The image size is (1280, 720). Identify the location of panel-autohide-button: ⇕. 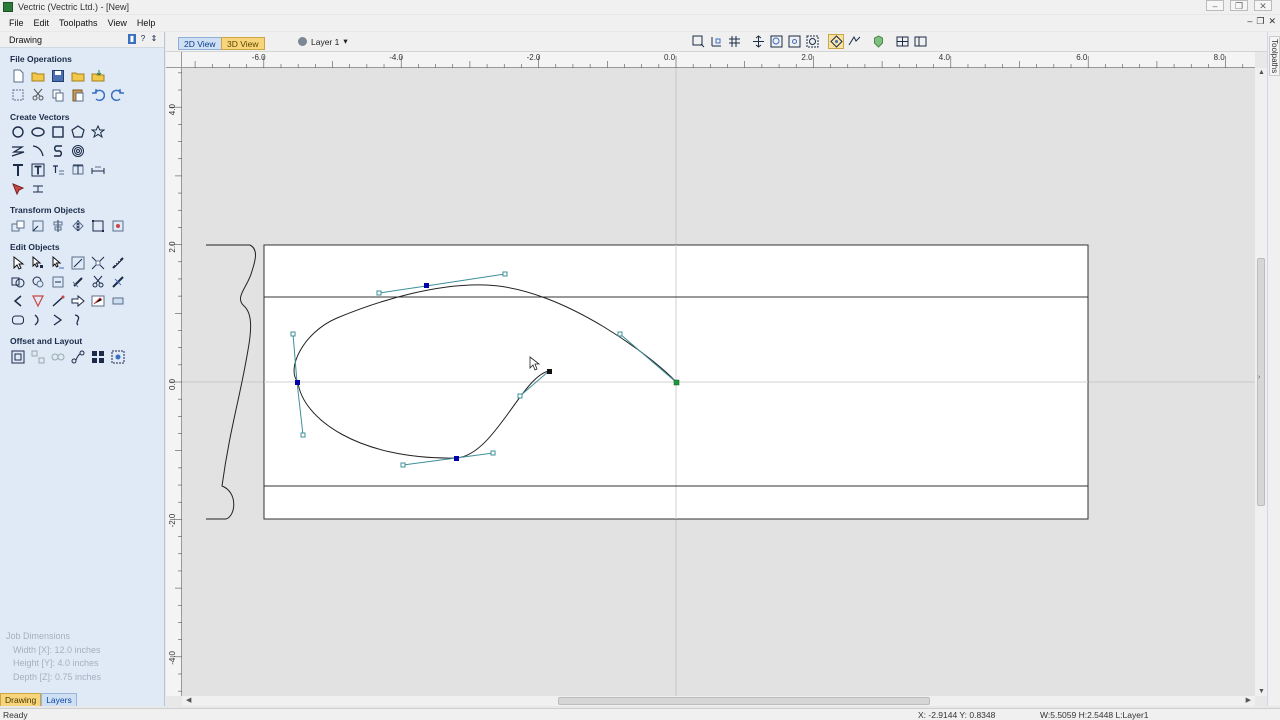
(154, 39).